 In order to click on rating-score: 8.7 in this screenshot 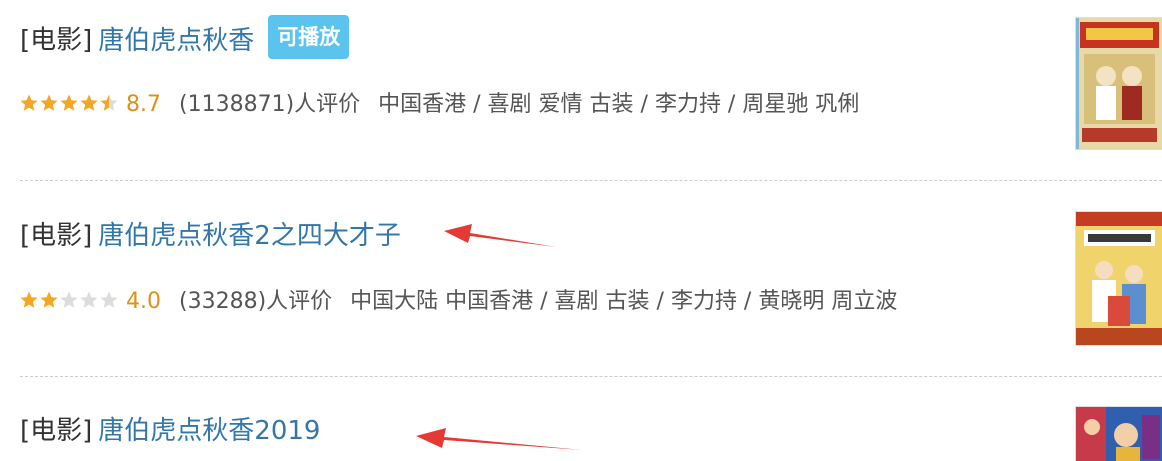, I will do `click(143, 104)`.